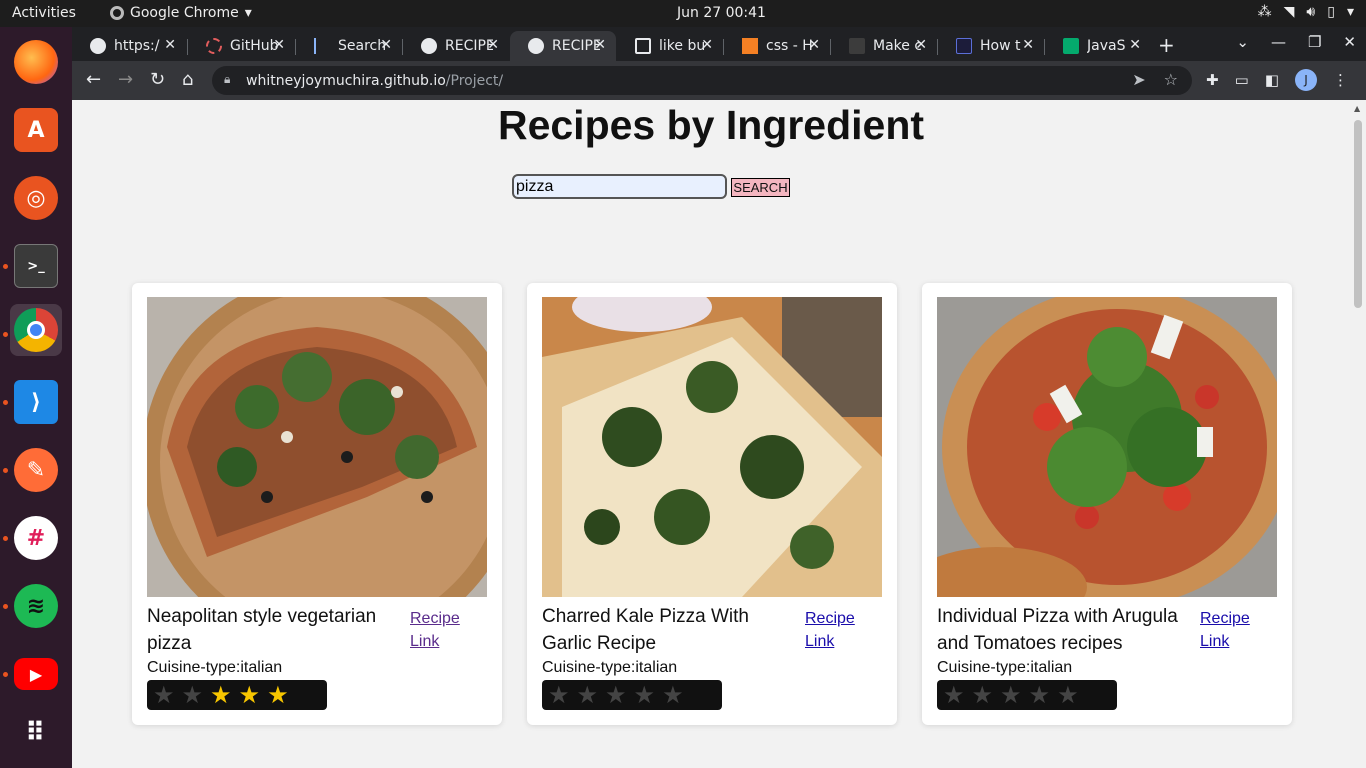  I want to click on home-icon: ⌂, so click(187, 79).